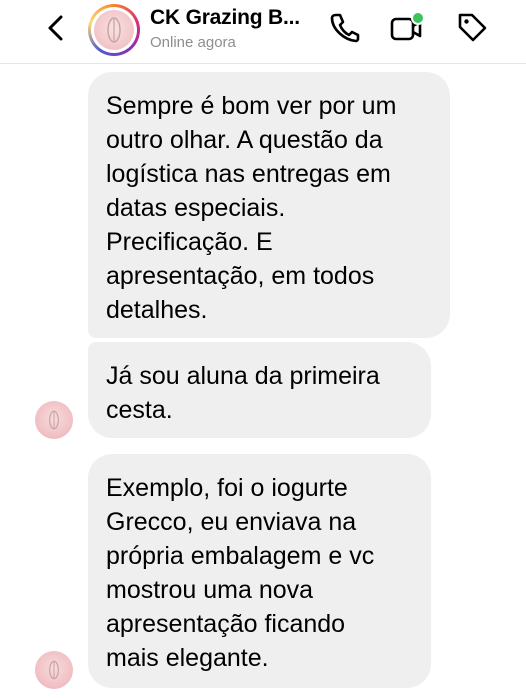 The width and height of the screenshot is (526, 698). What do you see at coordinates (263, 32) in the screenshot?
I see `chat-header: CK Grazing B... Online agora` at bounding box center [263, 32].